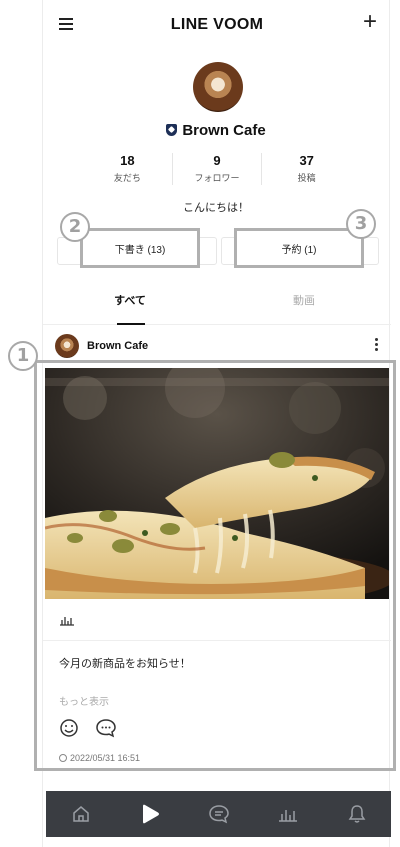 Image resolution: width=400 pixels, height=847 pixels. Describe the element at coordinates (149, 814) in the screenshot. I see `voom-play-icon` at that location.